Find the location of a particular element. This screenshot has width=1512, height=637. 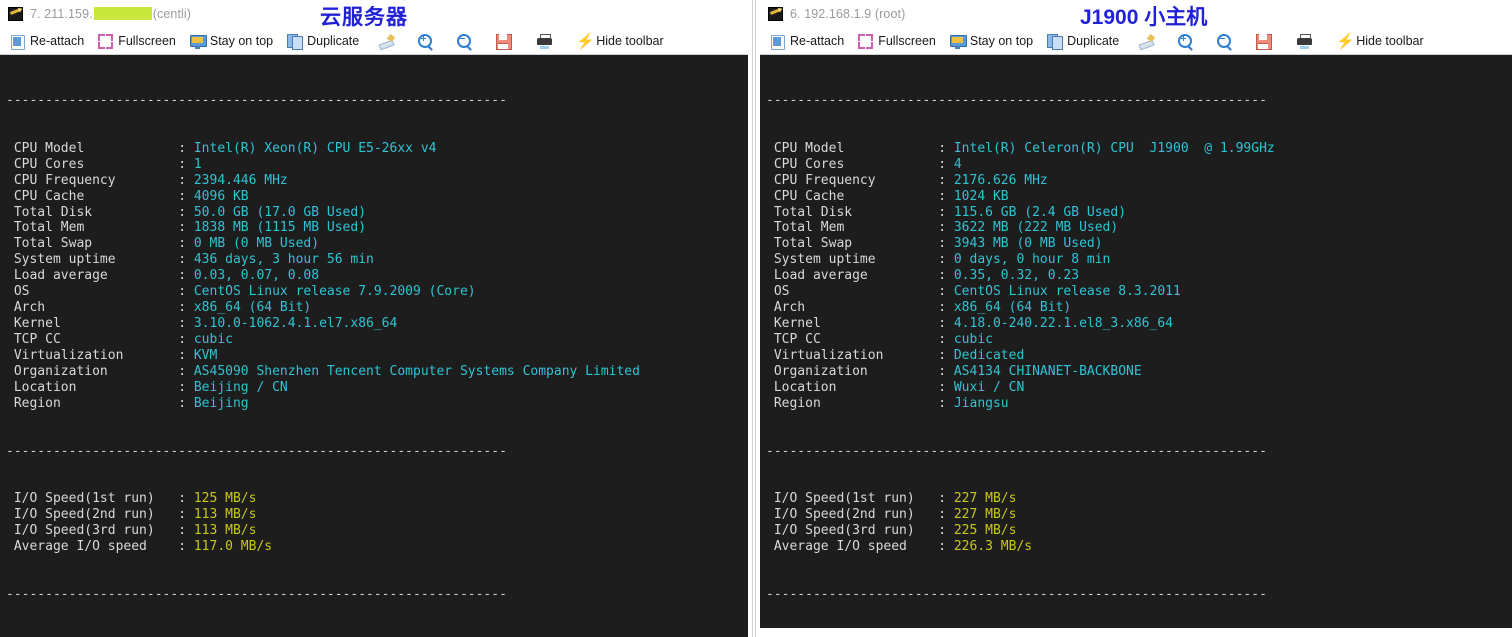

io-key: I/O Speed(2nd run) is located at coordinates (852, 515).